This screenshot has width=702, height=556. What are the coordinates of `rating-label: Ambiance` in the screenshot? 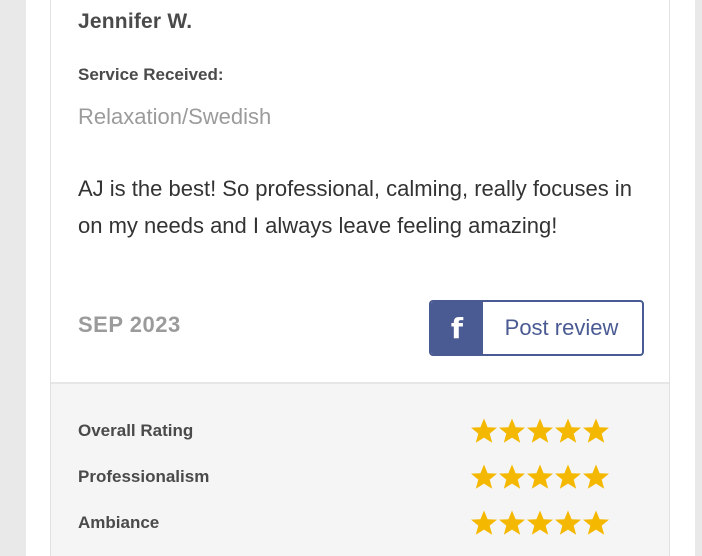 It's located at (119, 522).